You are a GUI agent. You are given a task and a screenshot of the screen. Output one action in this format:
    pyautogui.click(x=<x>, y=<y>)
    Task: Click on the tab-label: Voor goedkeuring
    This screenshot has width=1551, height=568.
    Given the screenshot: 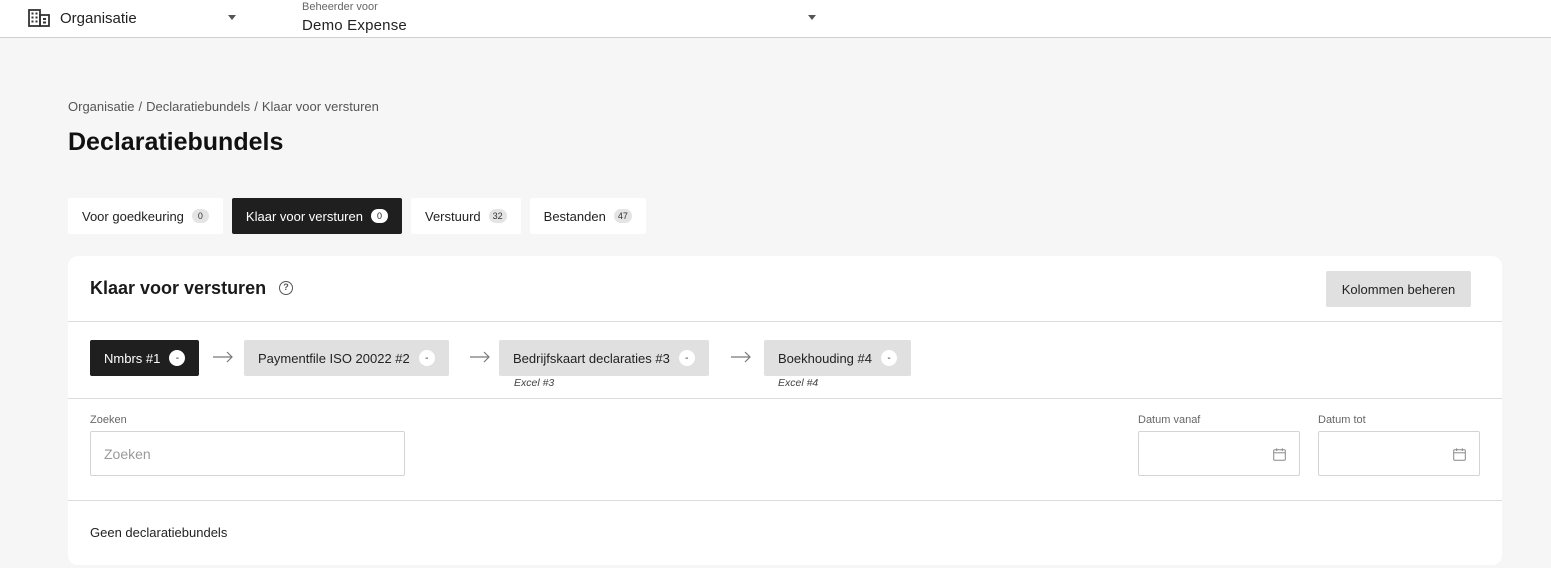 What is the action you would take?
    pyautogui.click(x=133, y=216)
    